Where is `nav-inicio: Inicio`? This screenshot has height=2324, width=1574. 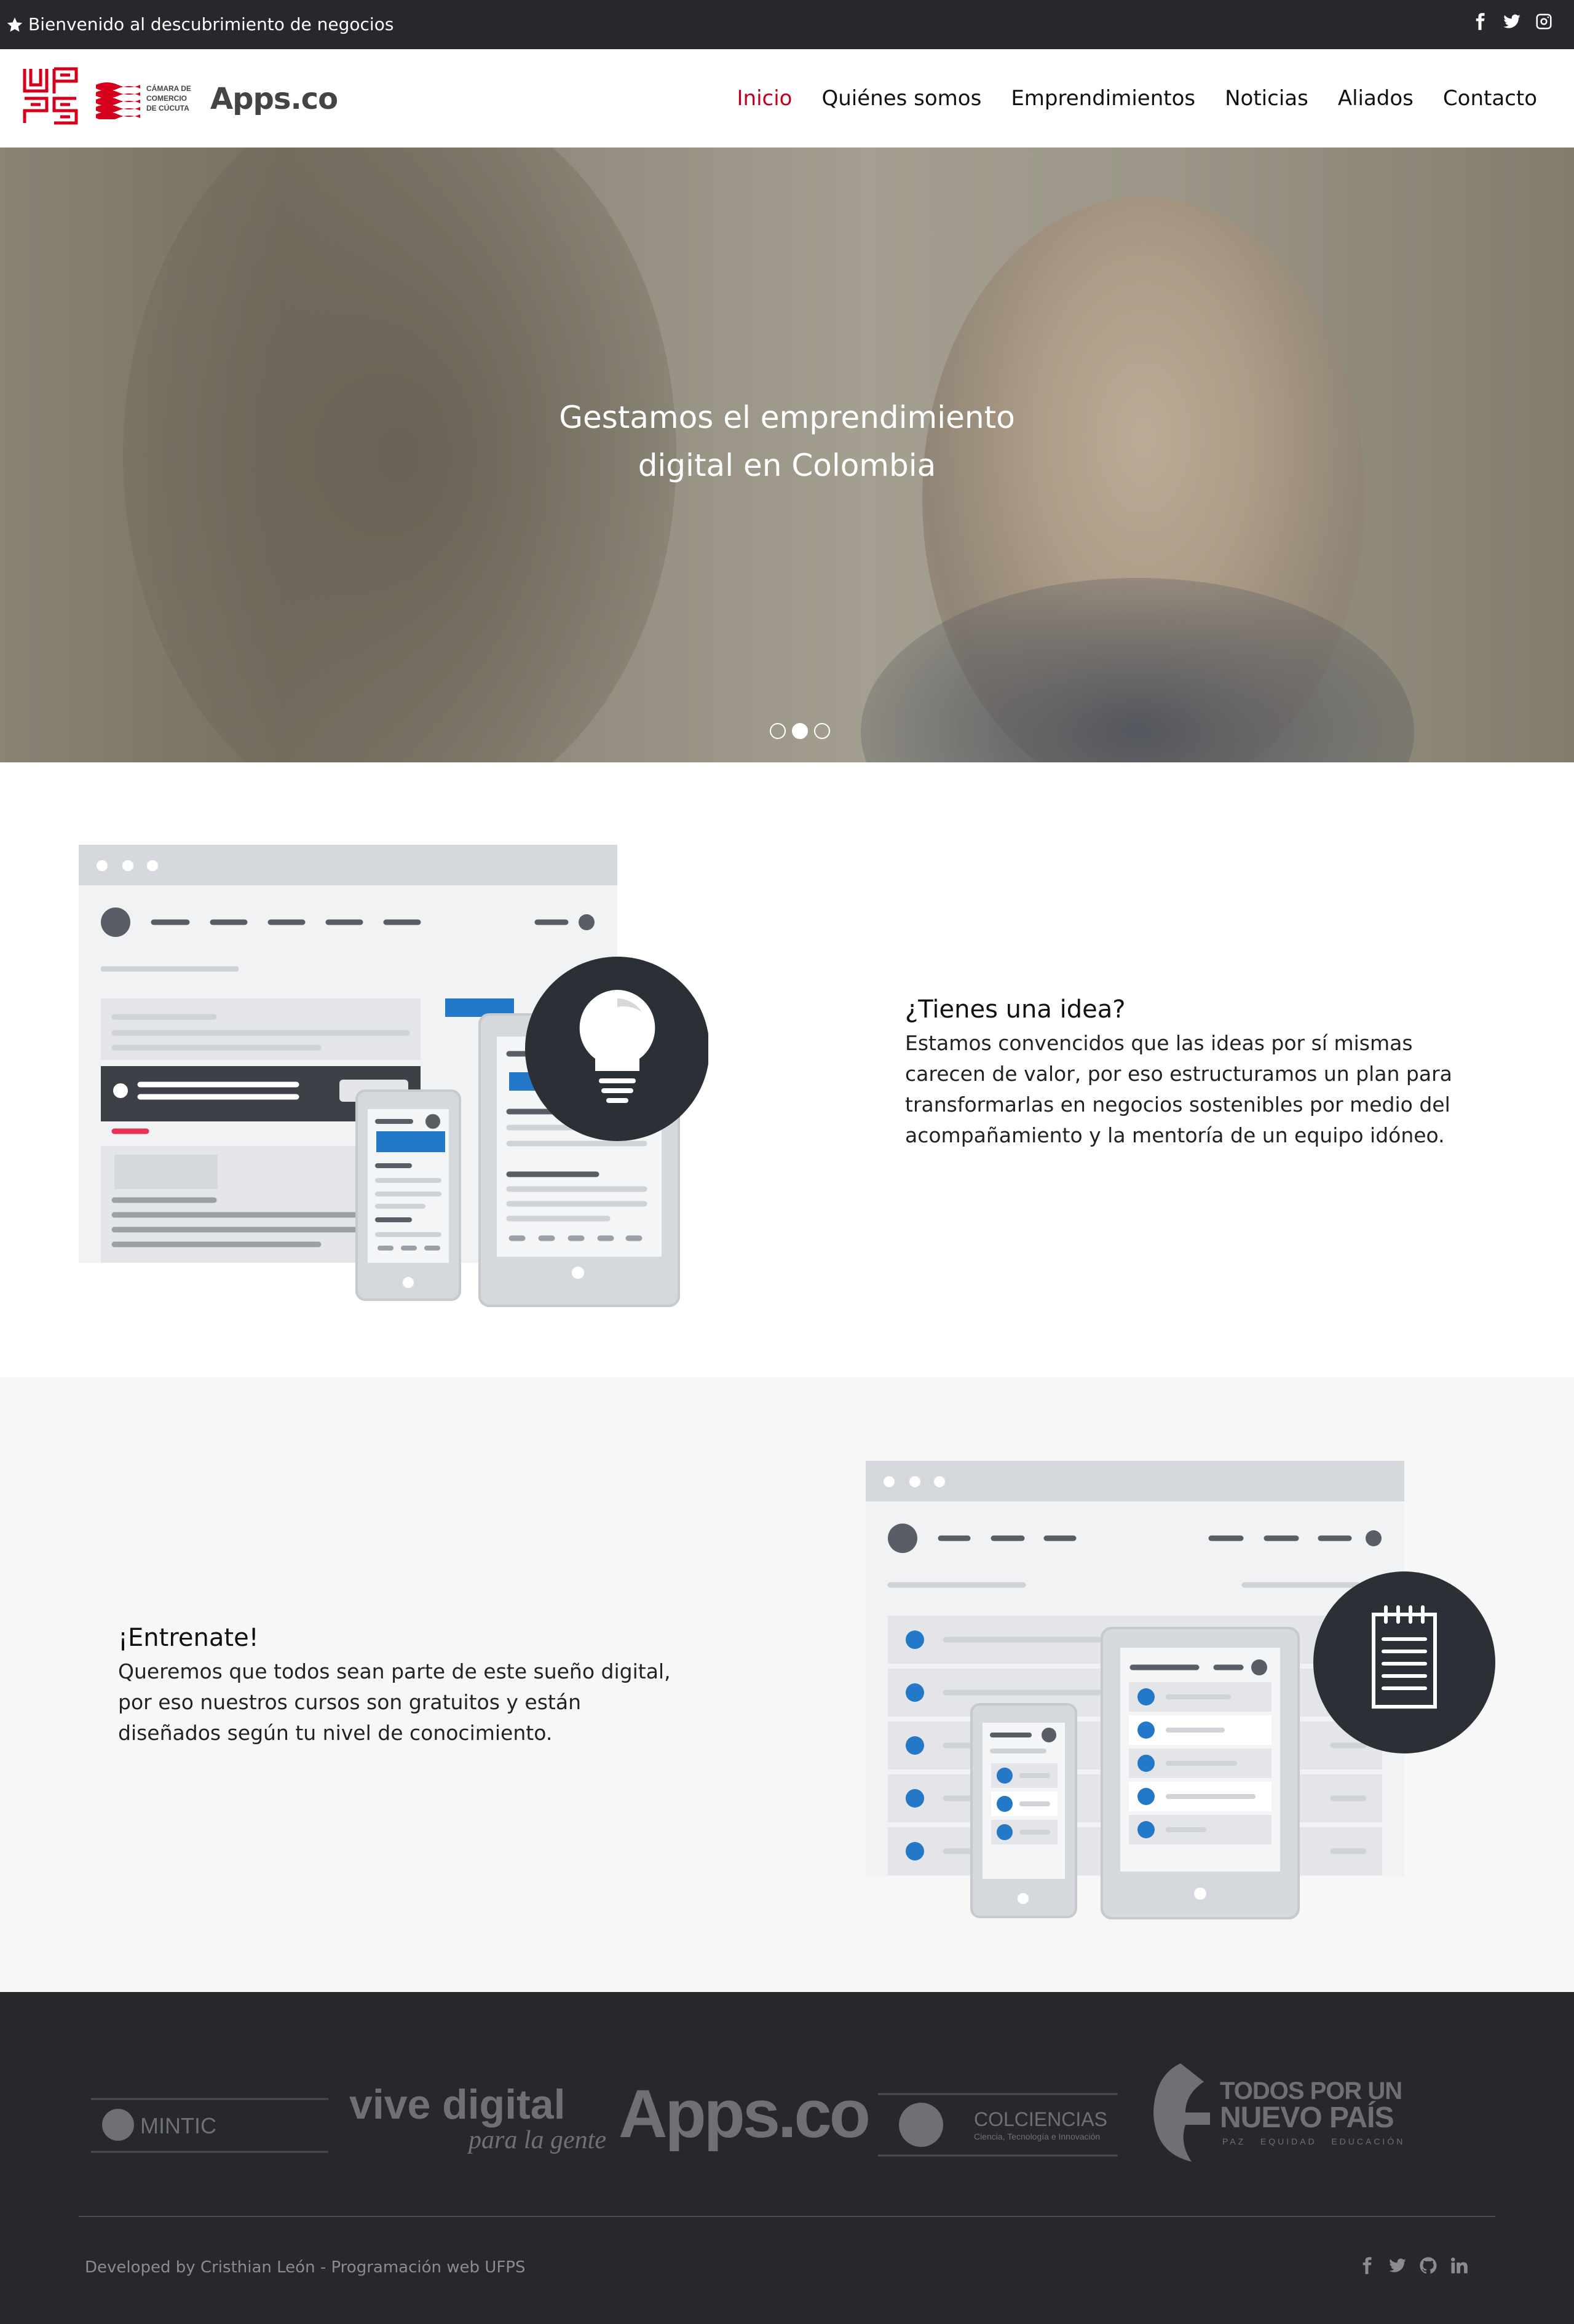 nav-inicio: Inicio is located at coordinates (765, 98).